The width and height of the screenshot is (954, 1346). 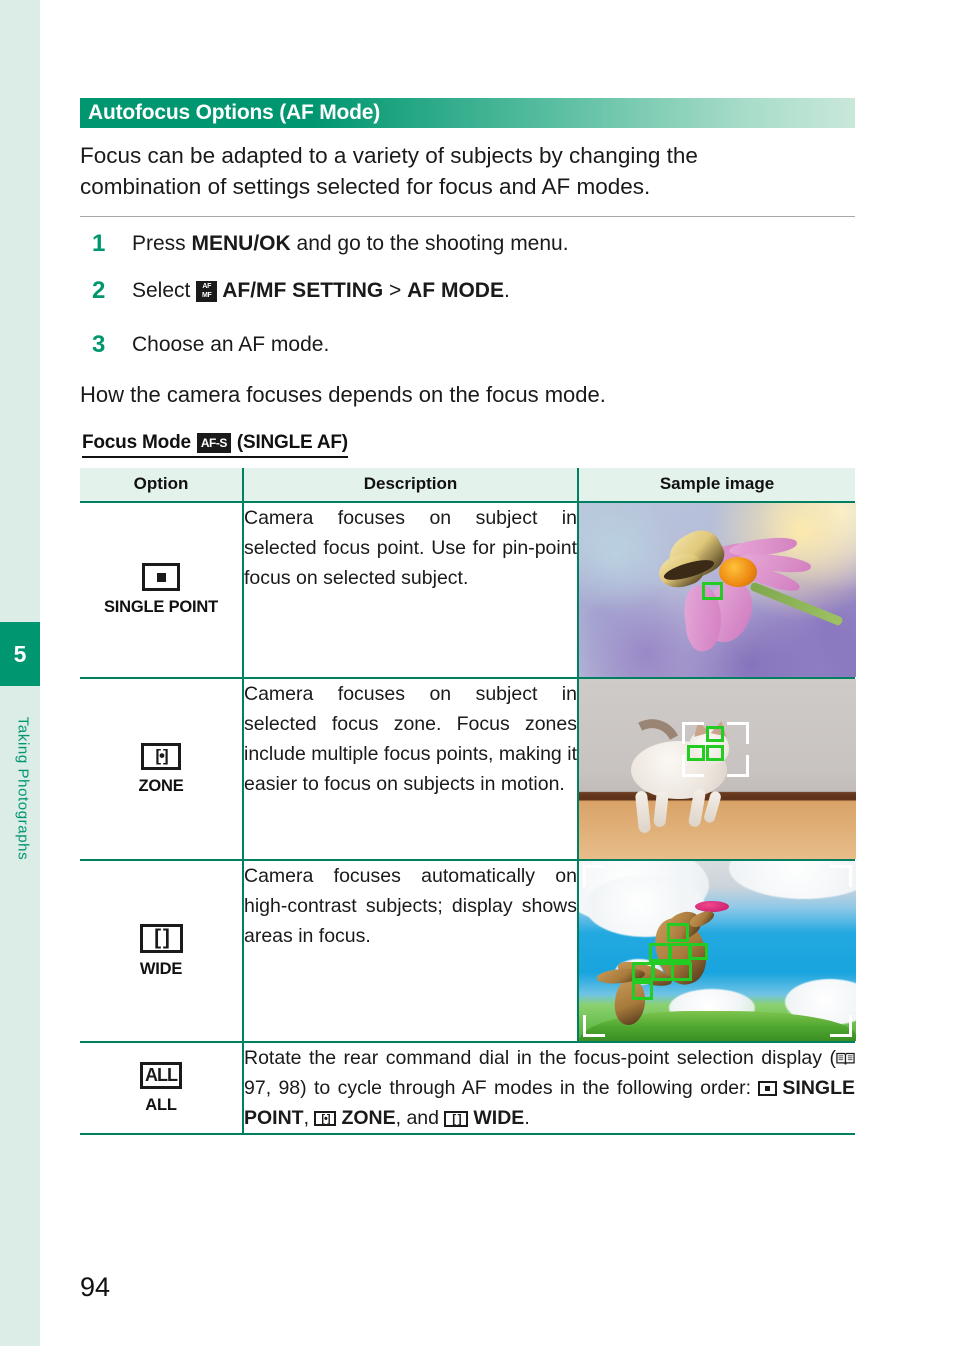 I want to click on step-2-text: Select AF MF AF/MF SETTING > AF MODE., so click(x=492, y=290).